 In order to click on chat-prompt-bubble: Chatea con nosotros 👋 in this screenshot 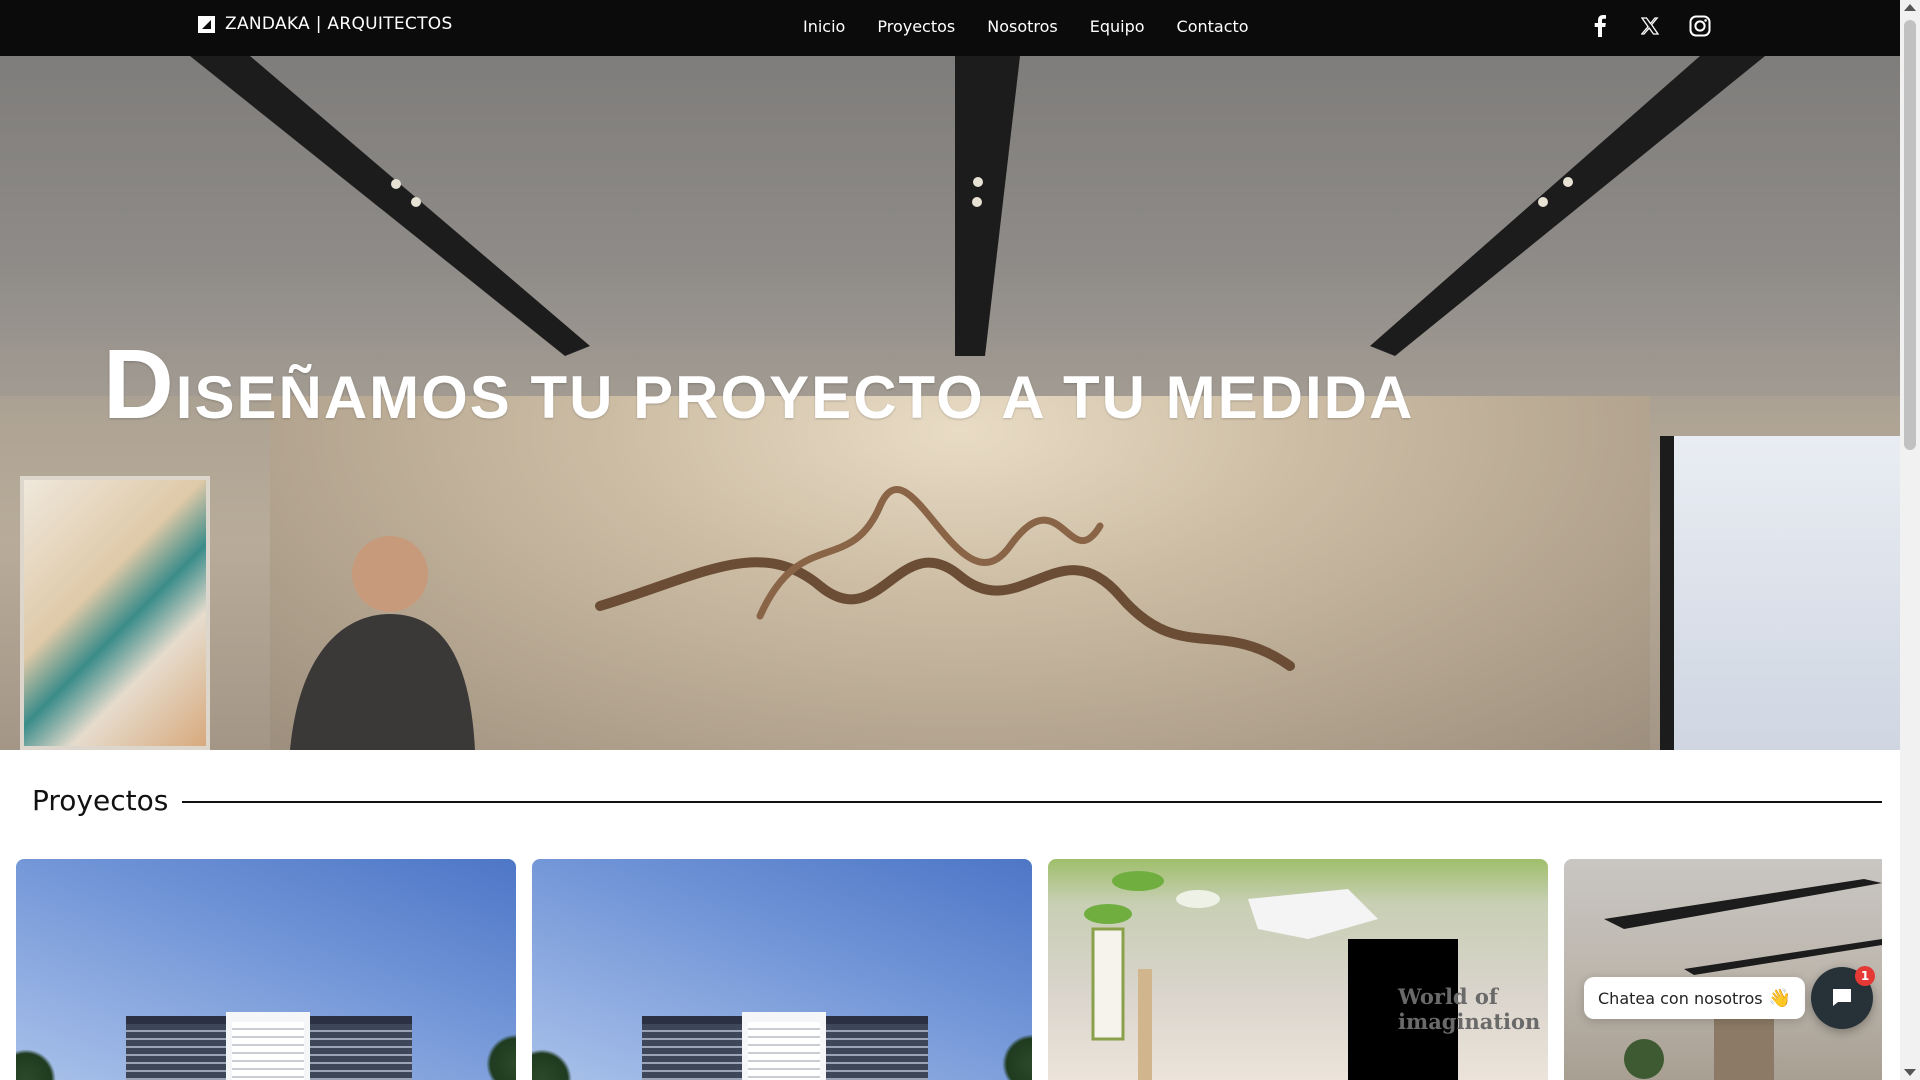, I will do `click(1695, 998)`.